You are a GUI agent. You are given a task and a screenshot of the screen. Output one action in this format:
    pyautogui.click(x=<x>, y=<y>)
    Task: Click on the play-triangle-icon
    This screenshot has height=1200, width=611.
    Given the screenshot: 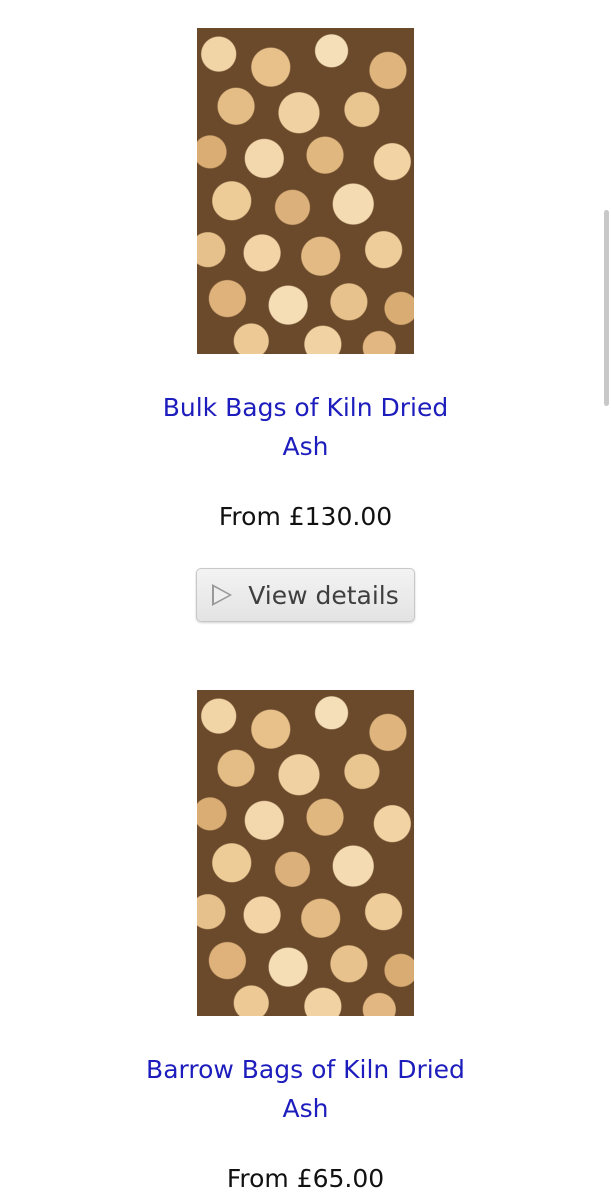 What is the action you would take?
    pyautogui.click(x=222, y=595)
    